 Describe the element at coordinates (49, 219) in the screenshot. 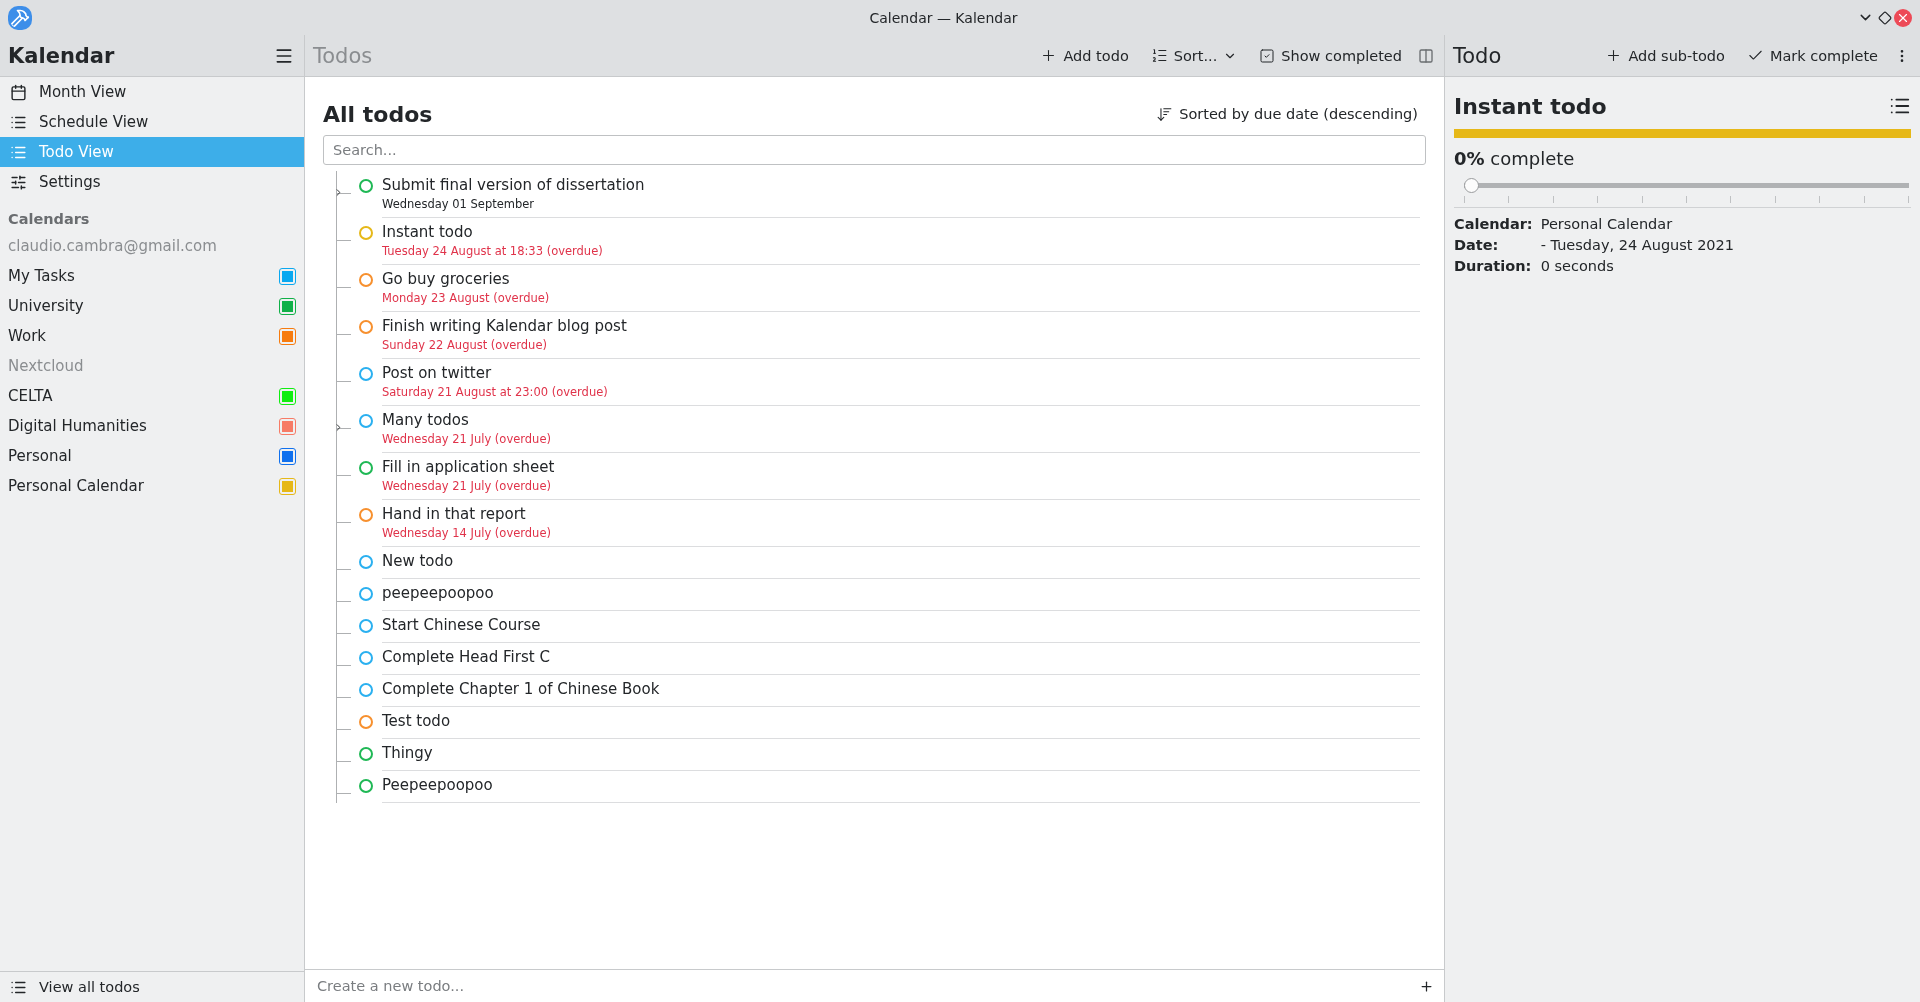

I see `section-heading: Calendars` at that location.